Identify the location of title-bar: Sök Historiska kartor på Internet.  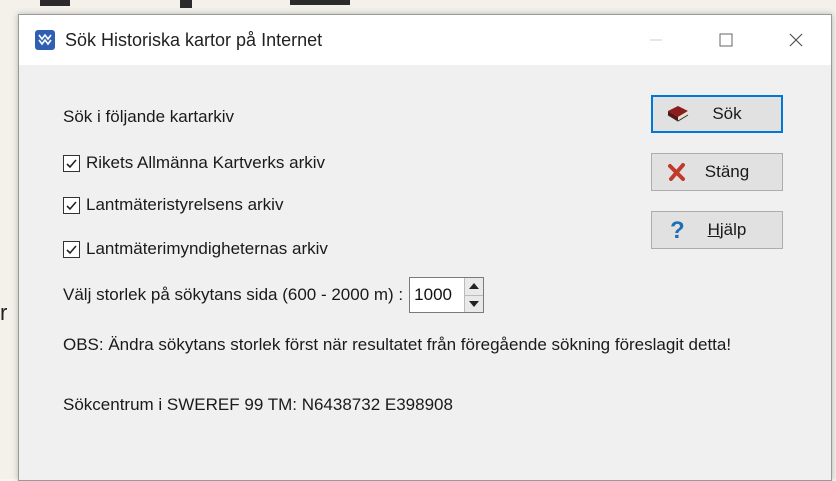
(425, 40).